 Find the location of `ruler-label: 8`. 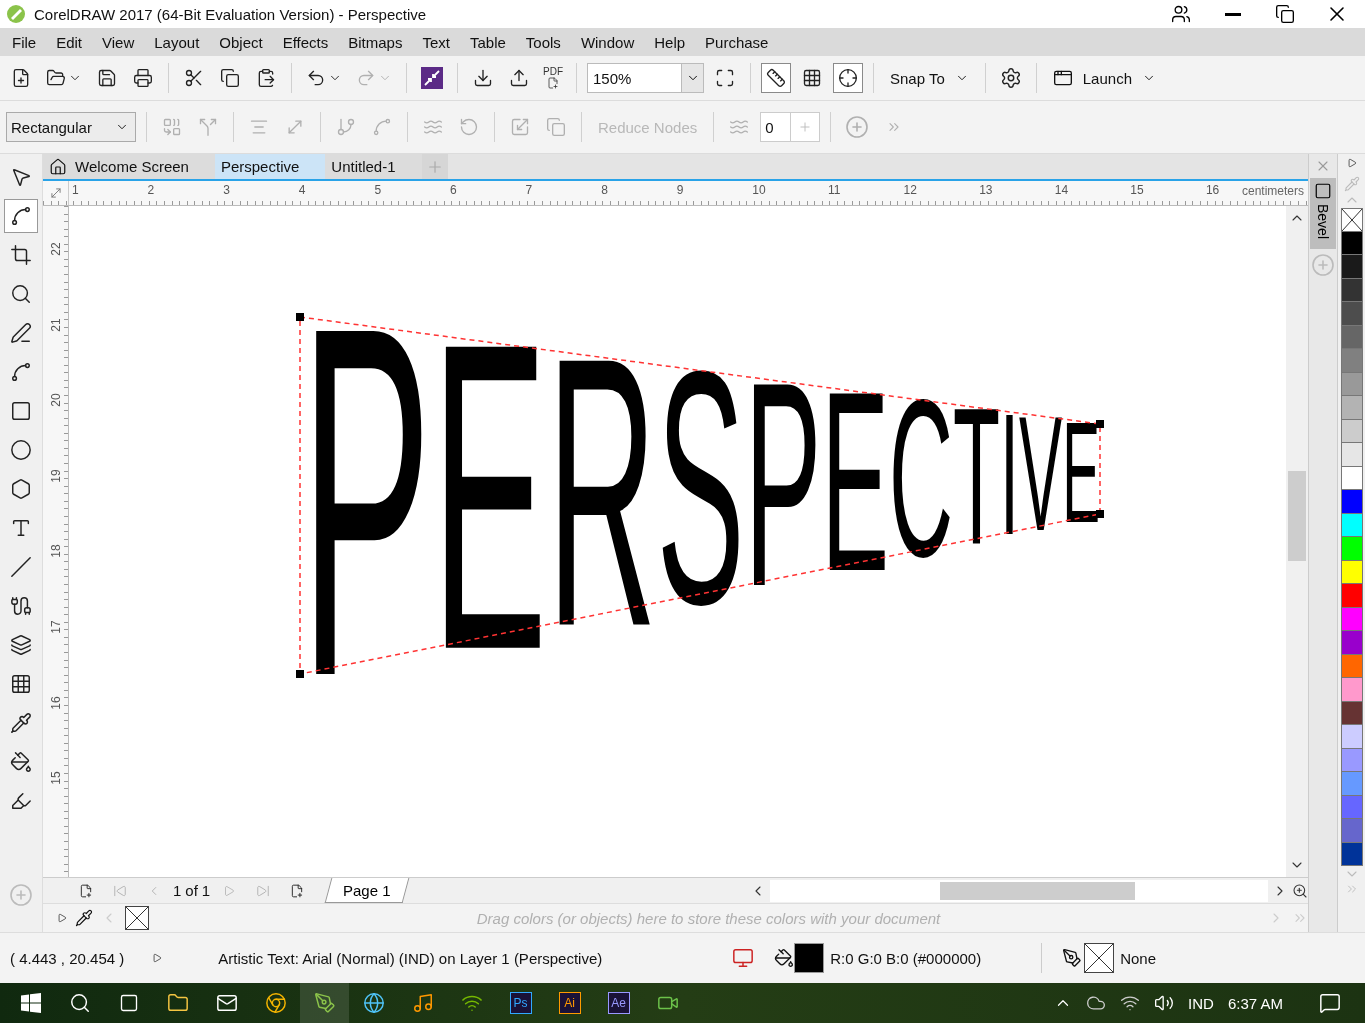

ruler-label: 8 is located at coordinates (605, 190).